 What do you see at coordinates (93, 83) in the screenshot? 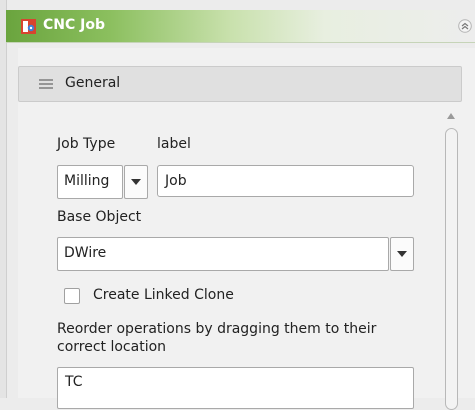
I see `section-title: General` at bounding box center [93, 83].